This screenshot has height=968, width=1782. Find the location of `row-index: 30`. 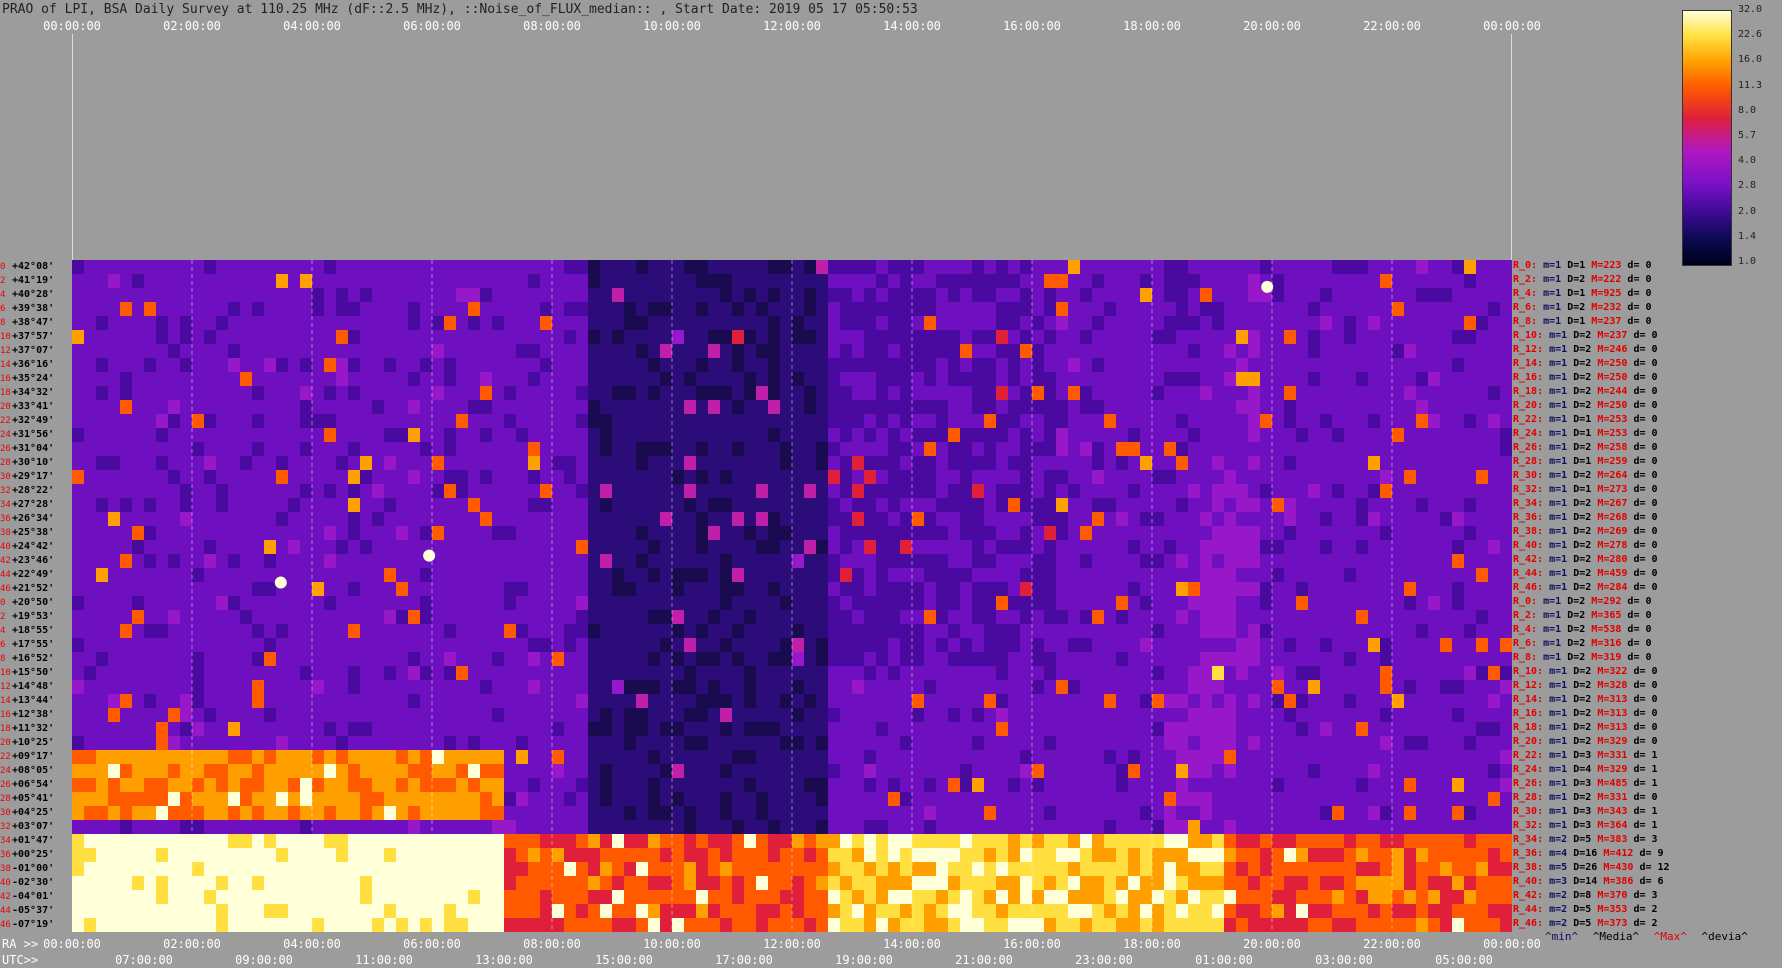

row-index: 30 is located at coordinates (5, 477).